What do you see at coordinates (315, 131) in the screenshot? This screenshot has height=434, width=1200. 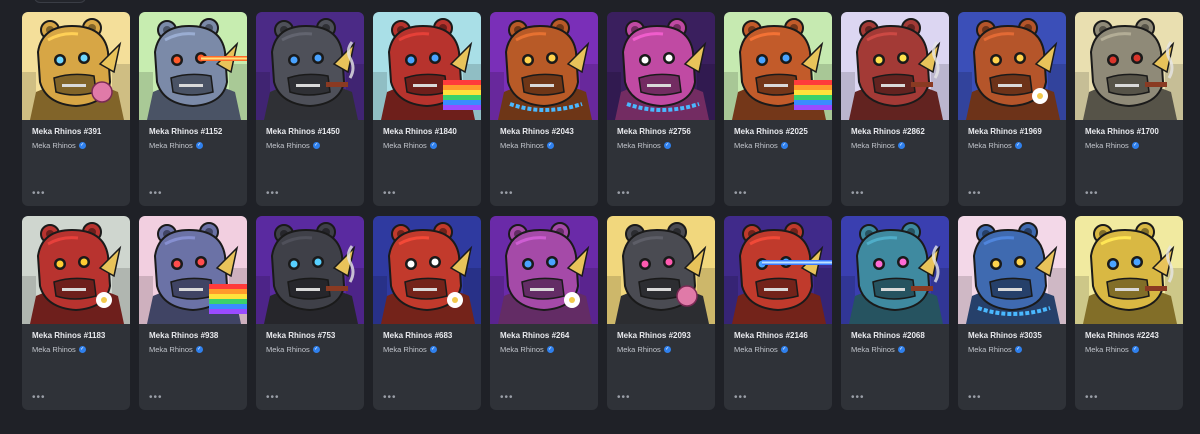 I see `nft-title: Meka Rhinos #1450` at bounding box center [315, 131].